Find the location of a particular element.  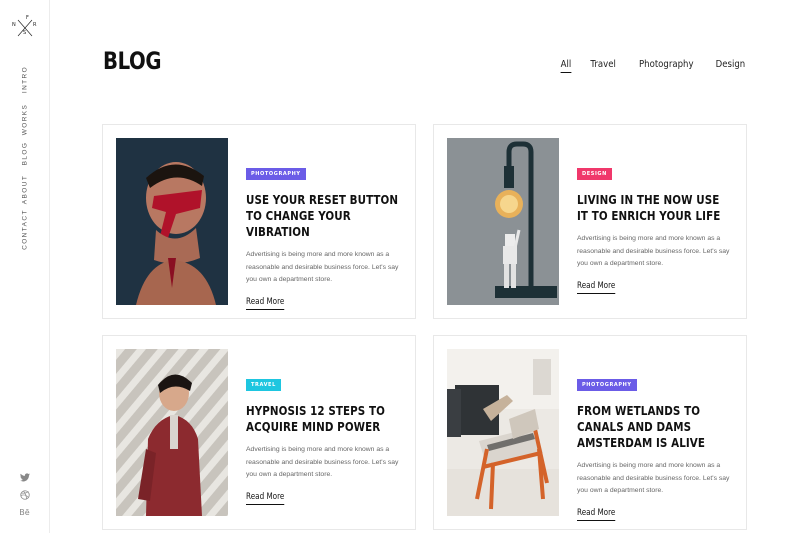

post-image-chair is located at coordinates (503, 432).